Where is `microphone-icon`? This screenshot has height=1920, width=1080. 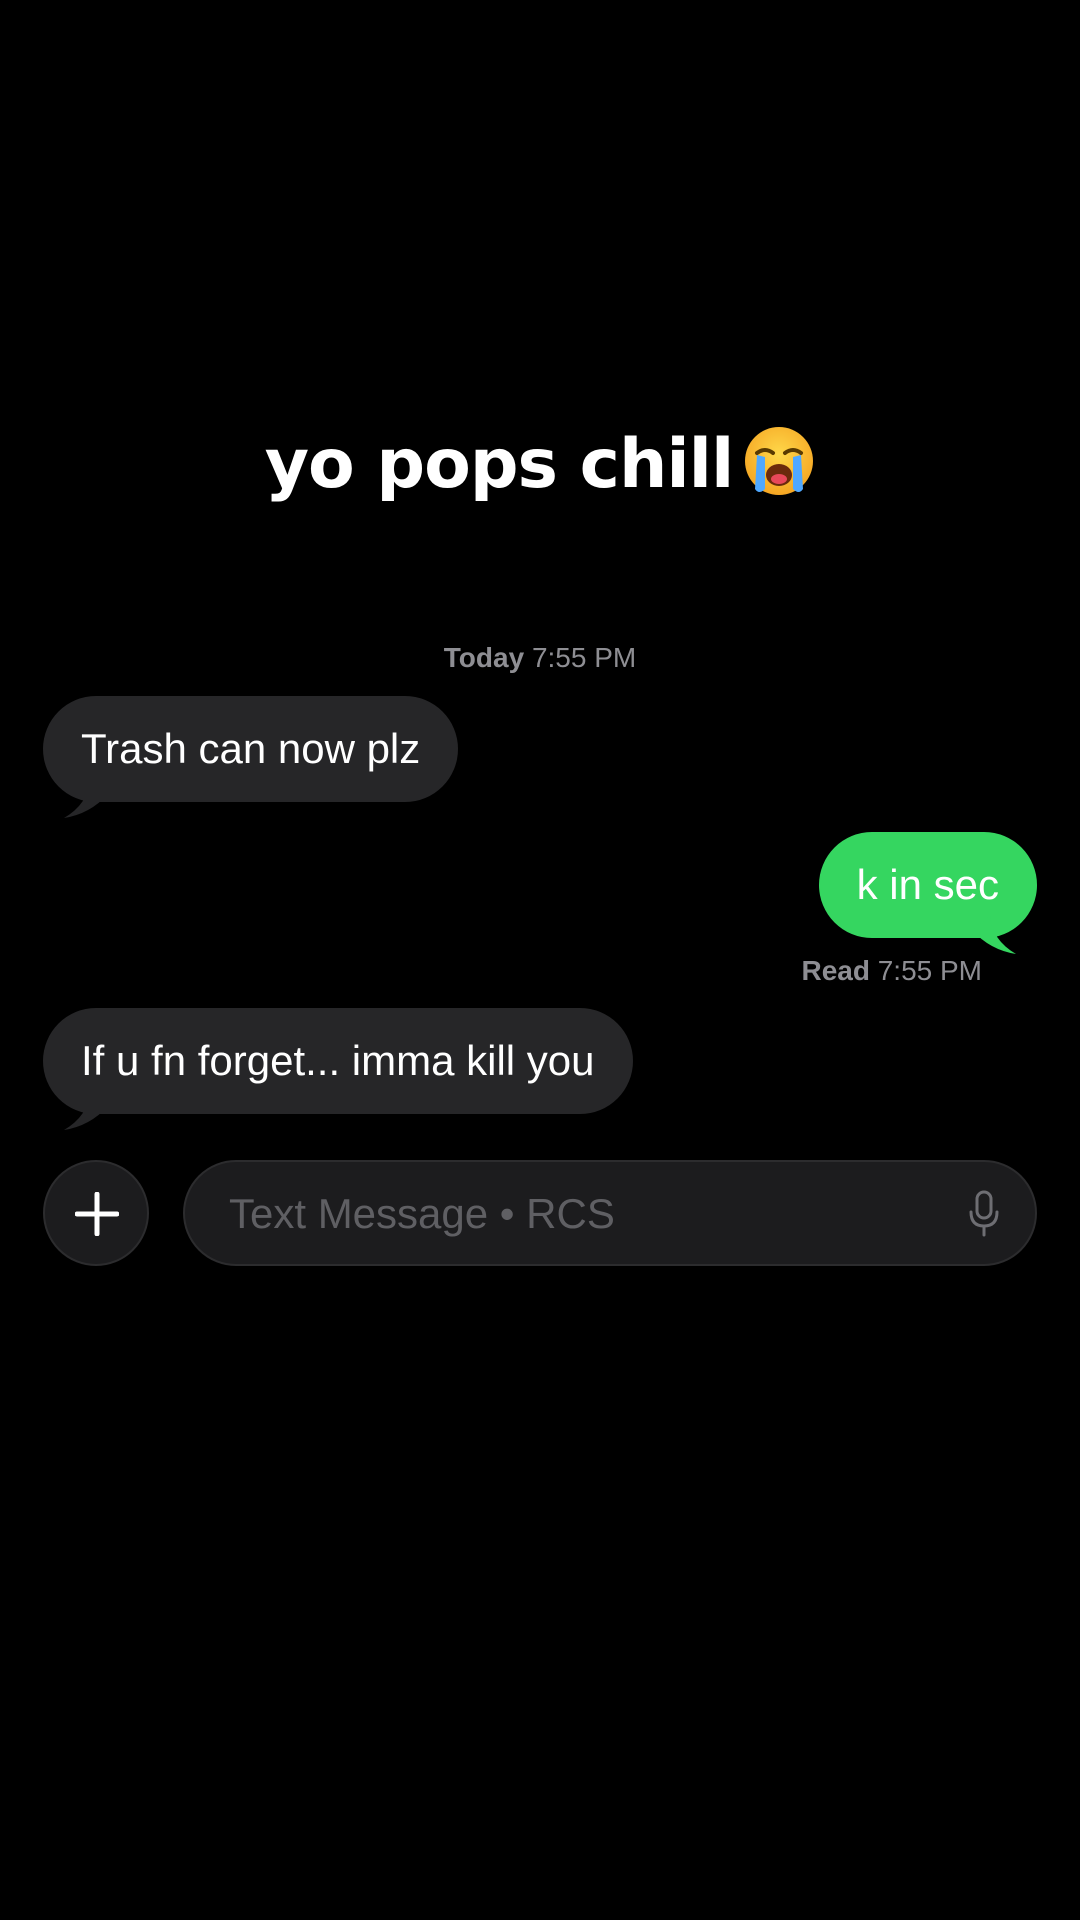
microphone-icon is located at coordinates (984, 1214).